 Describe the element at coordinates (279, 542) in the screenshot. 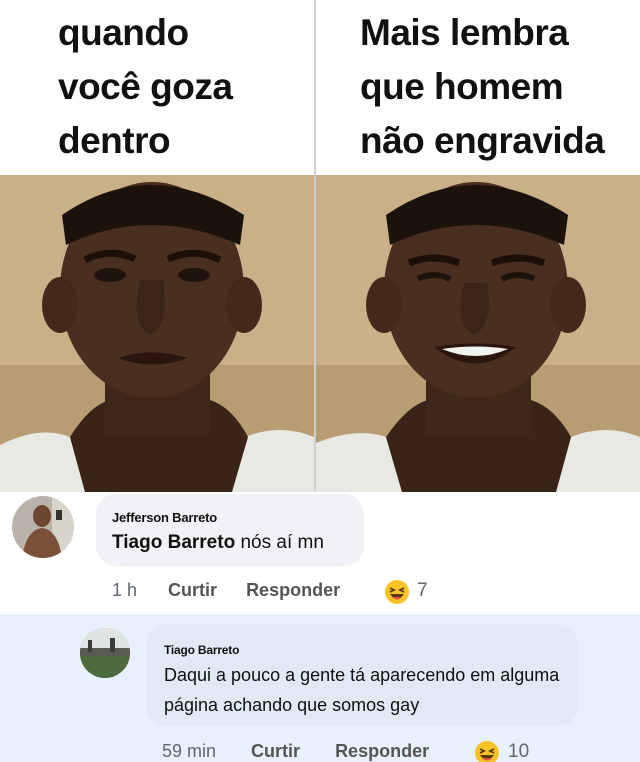

I see `comment-body: nós aí mn` at that location.